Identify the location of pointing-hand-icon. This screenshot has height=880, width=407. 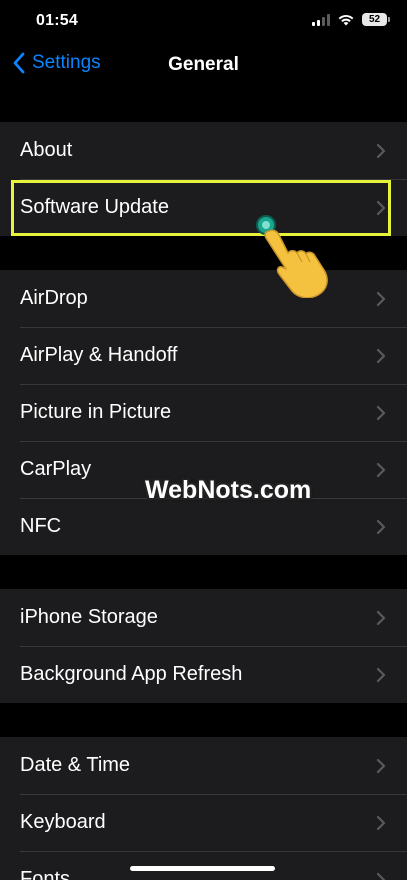
(292, 256).